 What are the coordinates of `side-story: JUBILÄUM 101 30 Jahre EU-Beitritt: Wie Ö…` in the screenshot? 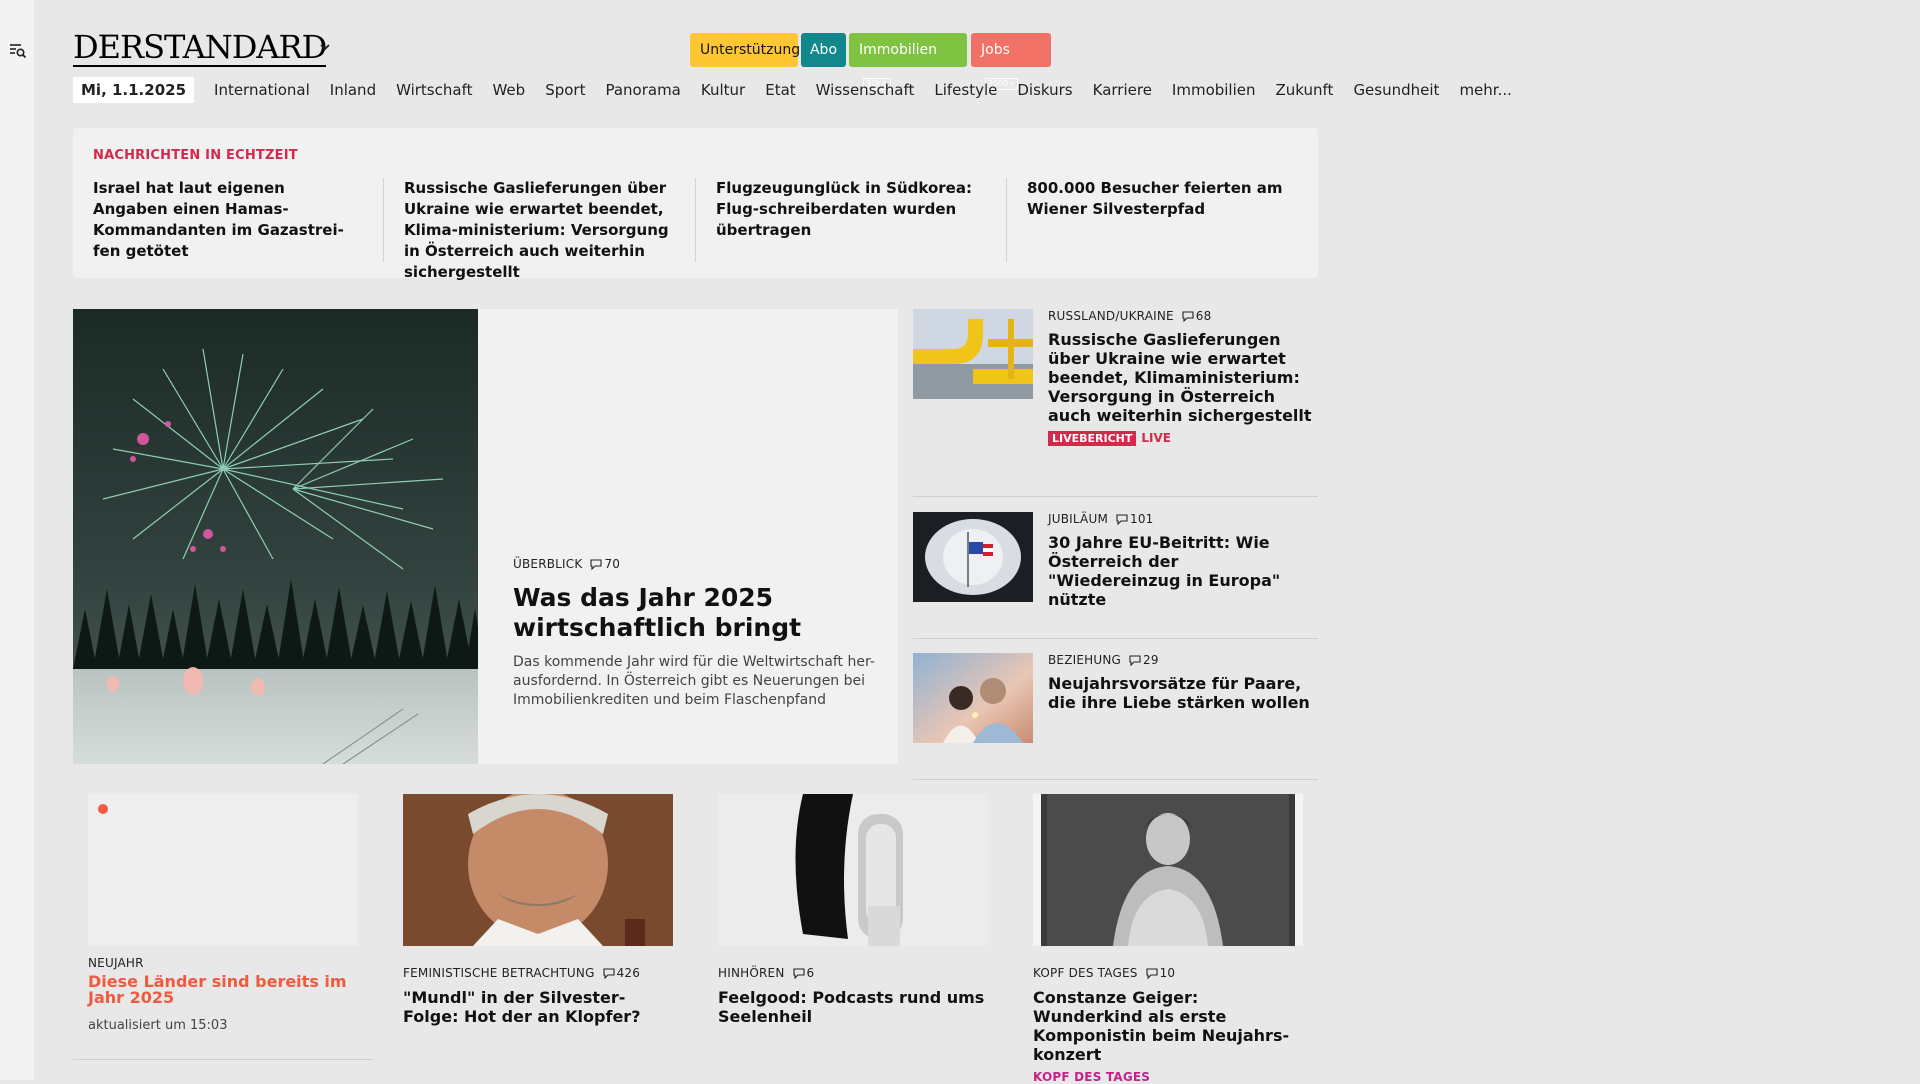 It's located at (1115, 575).